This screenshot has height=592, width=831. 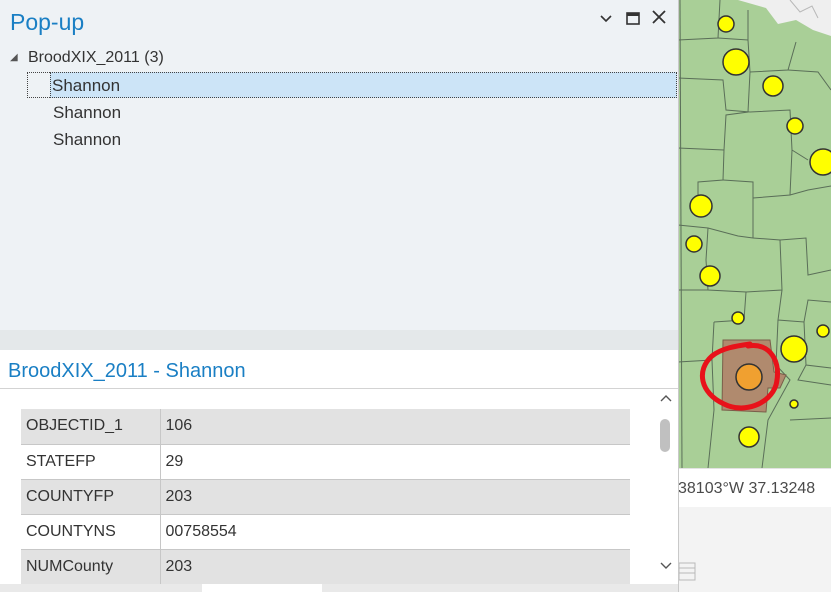 I want to click on horizontal-scrollbar, so click(x=339, y=588).